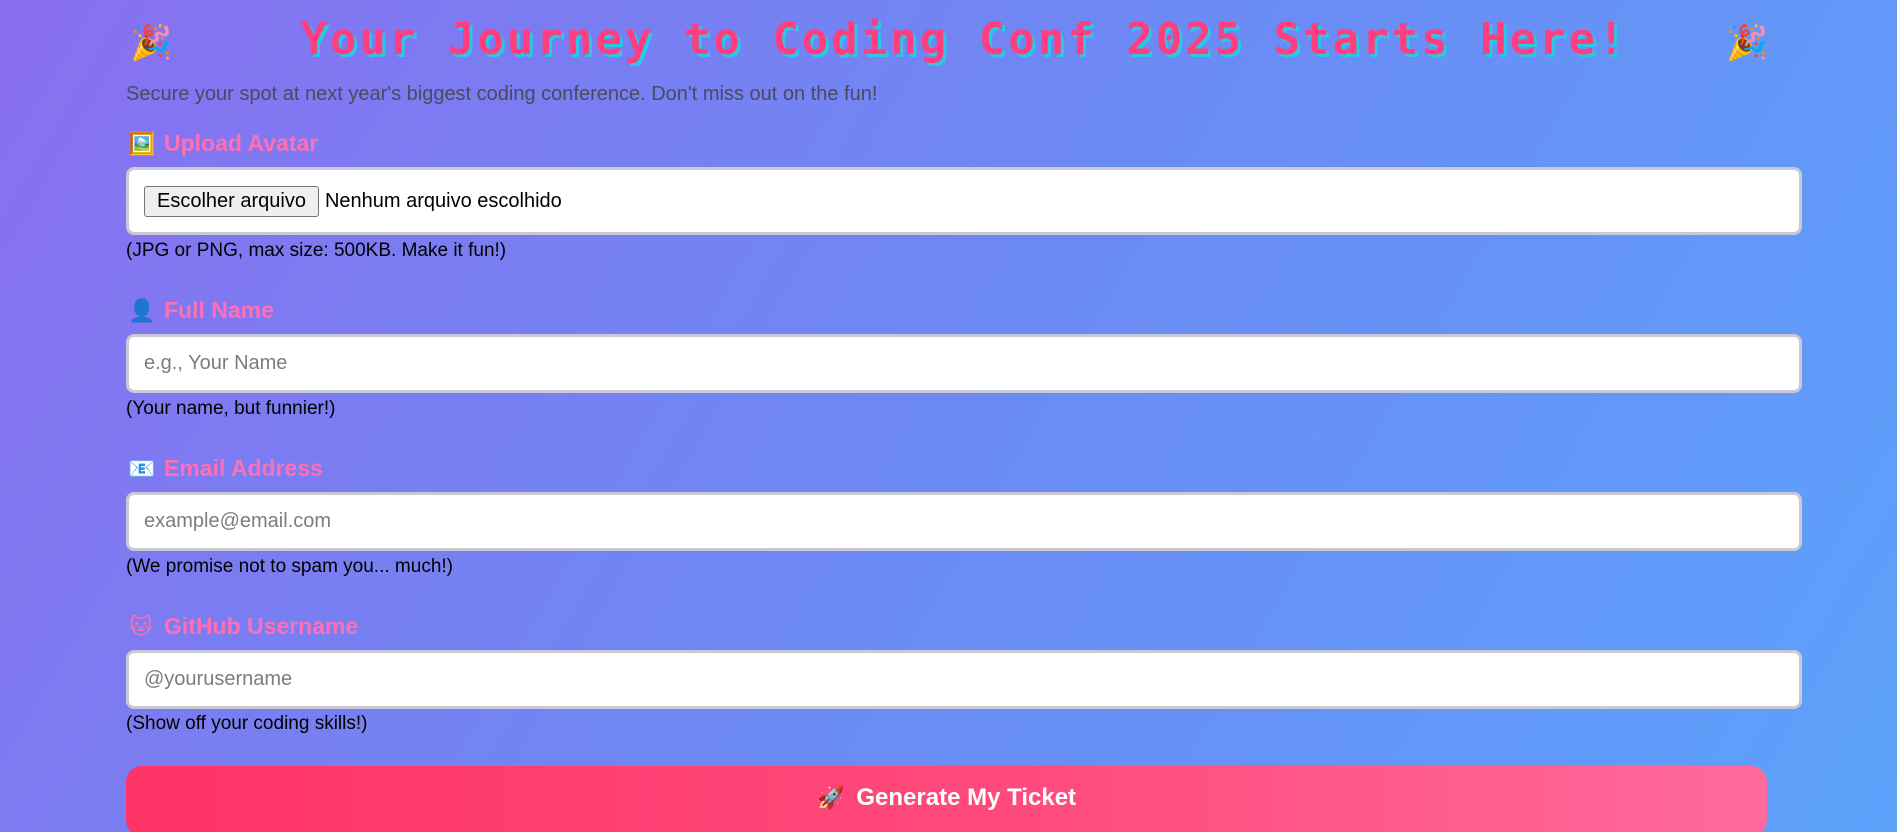 The width and height of the screenshot is (1897, 832). What do you see at coordinates (141, 626) in the screenshot?
I see `cat-icon: 🐱` at bounding box center [141, 626].